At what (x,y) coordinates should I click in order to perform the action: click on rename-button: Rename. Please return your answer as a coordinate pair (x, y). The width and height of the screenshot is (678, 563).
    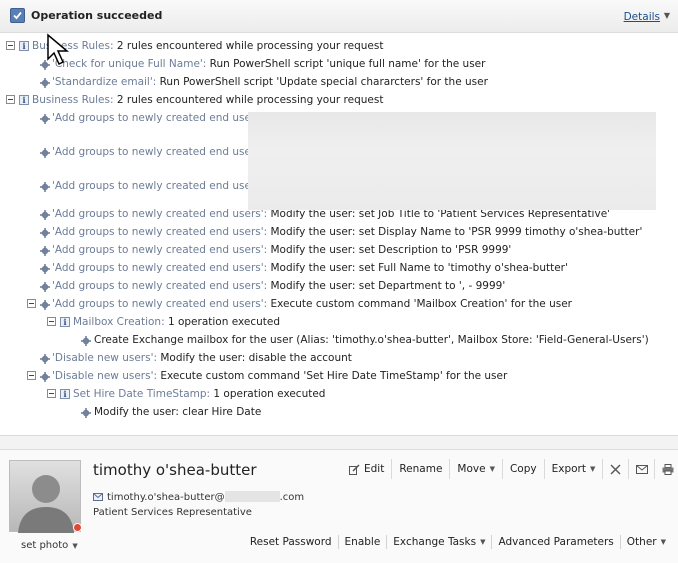
    Looking at the image, I should click on (421, 469).